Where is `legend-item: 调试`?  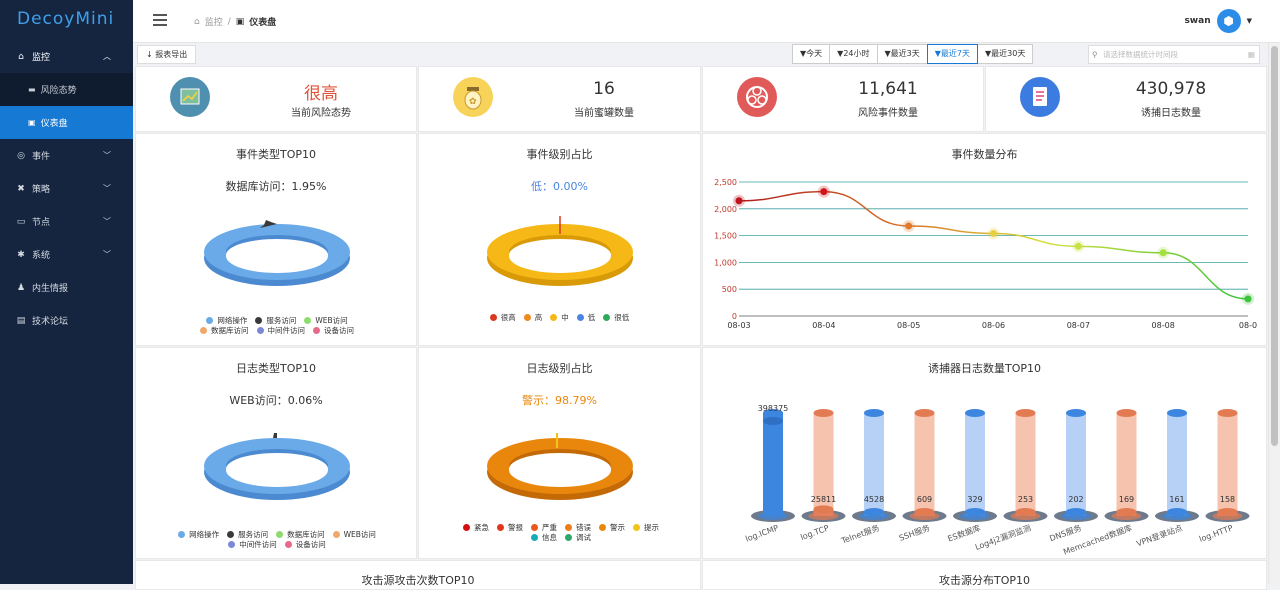 legend-item: 调试 is located at coordinates (578, 537).